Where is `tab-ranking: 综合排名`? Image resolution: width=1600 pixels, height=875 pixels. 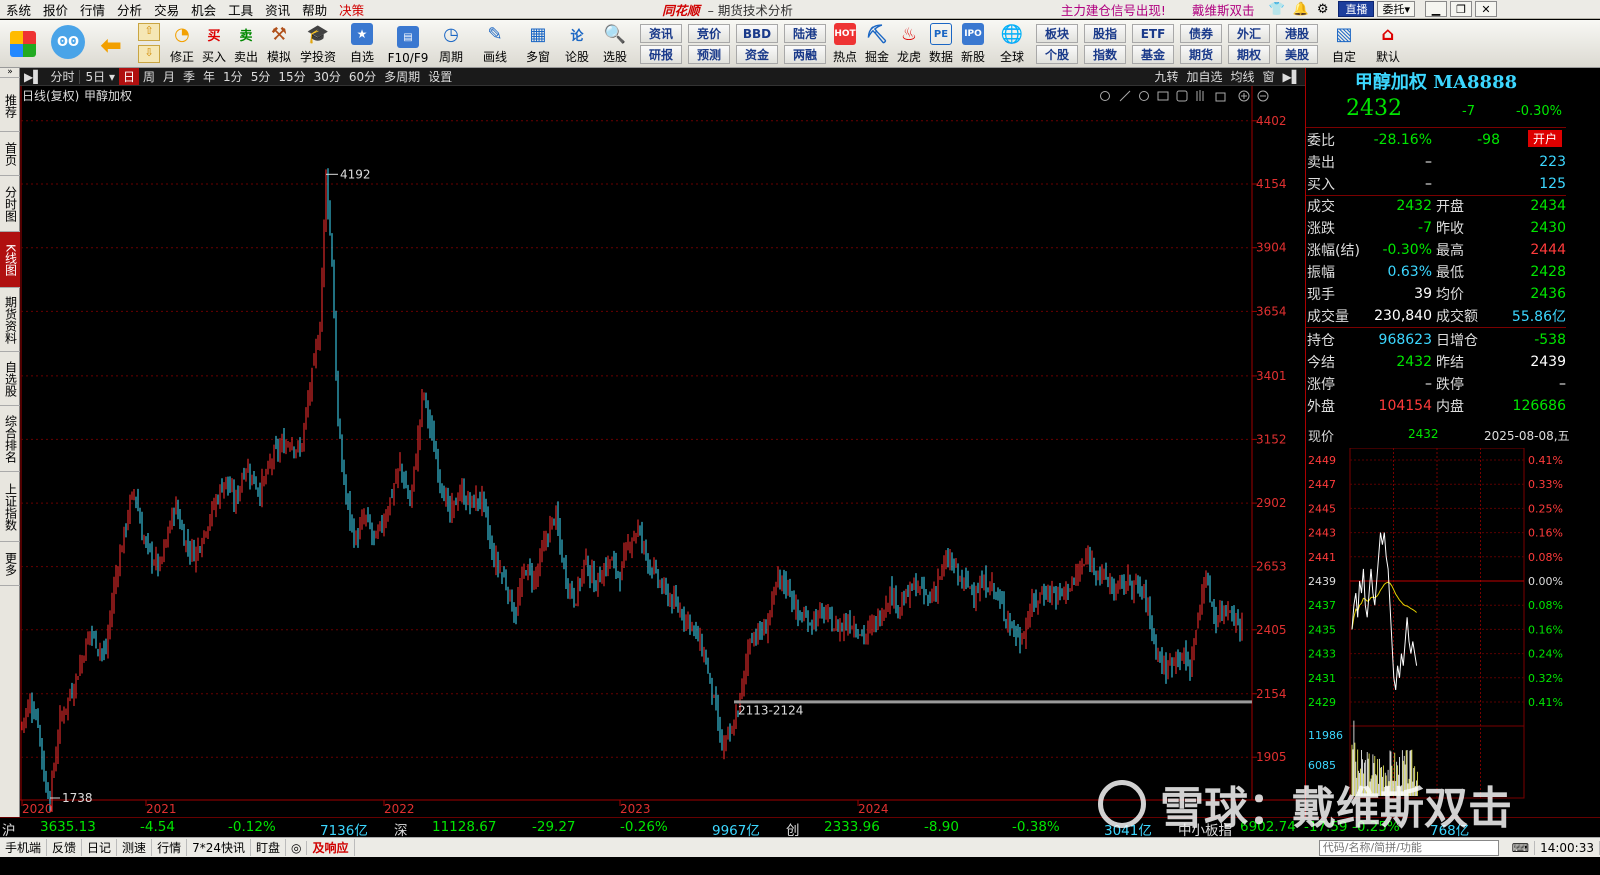 tab-ranking: 综合排名 is located at coordinates (10, 439).